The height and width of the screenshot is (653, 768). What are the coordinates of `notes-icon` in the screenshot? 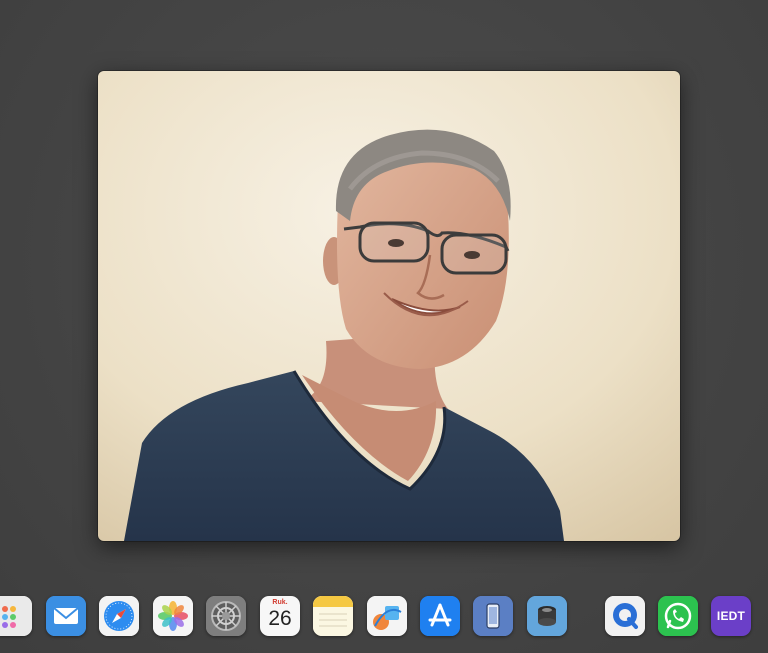 It's located at (333, 616).